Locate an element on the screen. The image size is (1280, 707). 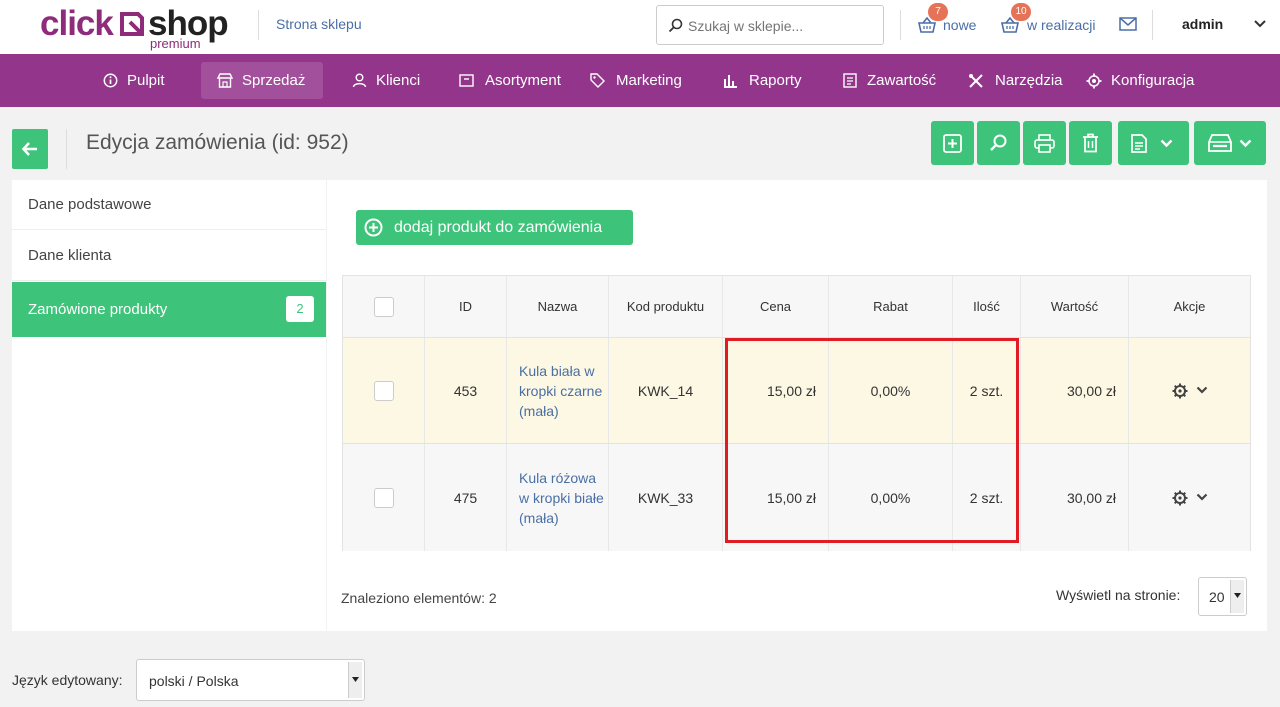
nav-item-pulpit: Pulpit is located at coordinates (142, 80).